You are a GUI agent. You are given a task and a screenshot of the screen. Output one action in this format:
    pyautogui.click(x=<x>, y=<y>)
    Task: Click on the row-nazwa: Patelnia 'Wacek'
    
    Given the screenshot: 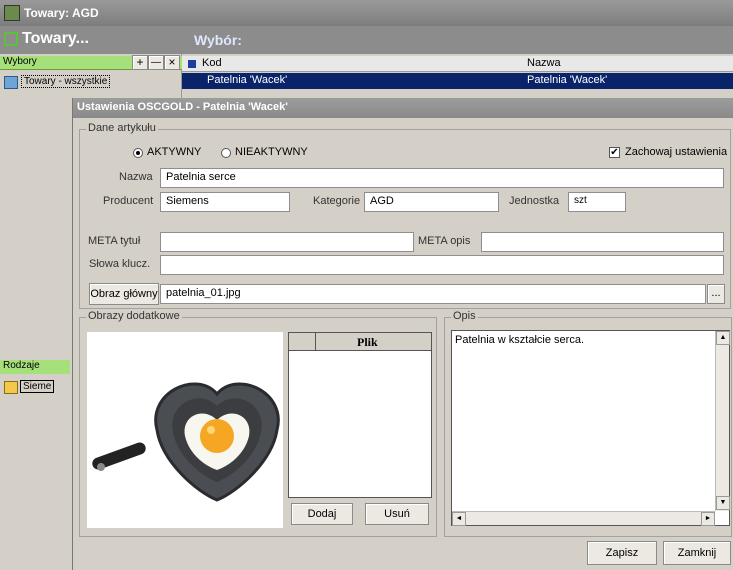 What is the action you would take?
    pyautogui.click(x=567, y=80)
    